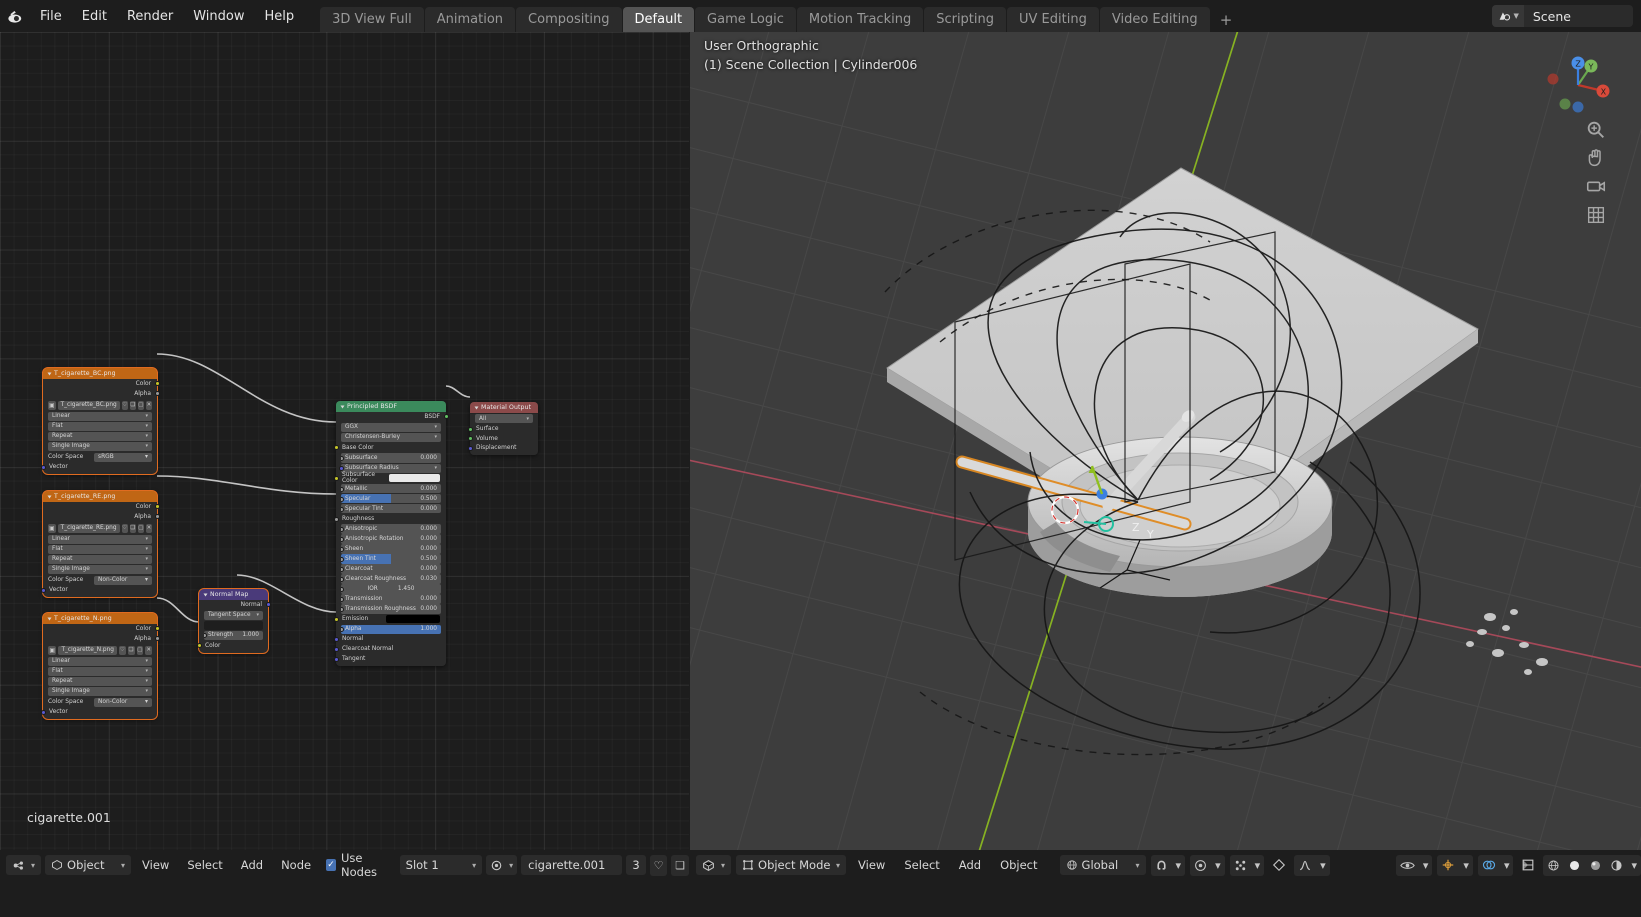 This screenshot has height=917, width=1641. I want to click on magnet-icon, so click(1161, 865).